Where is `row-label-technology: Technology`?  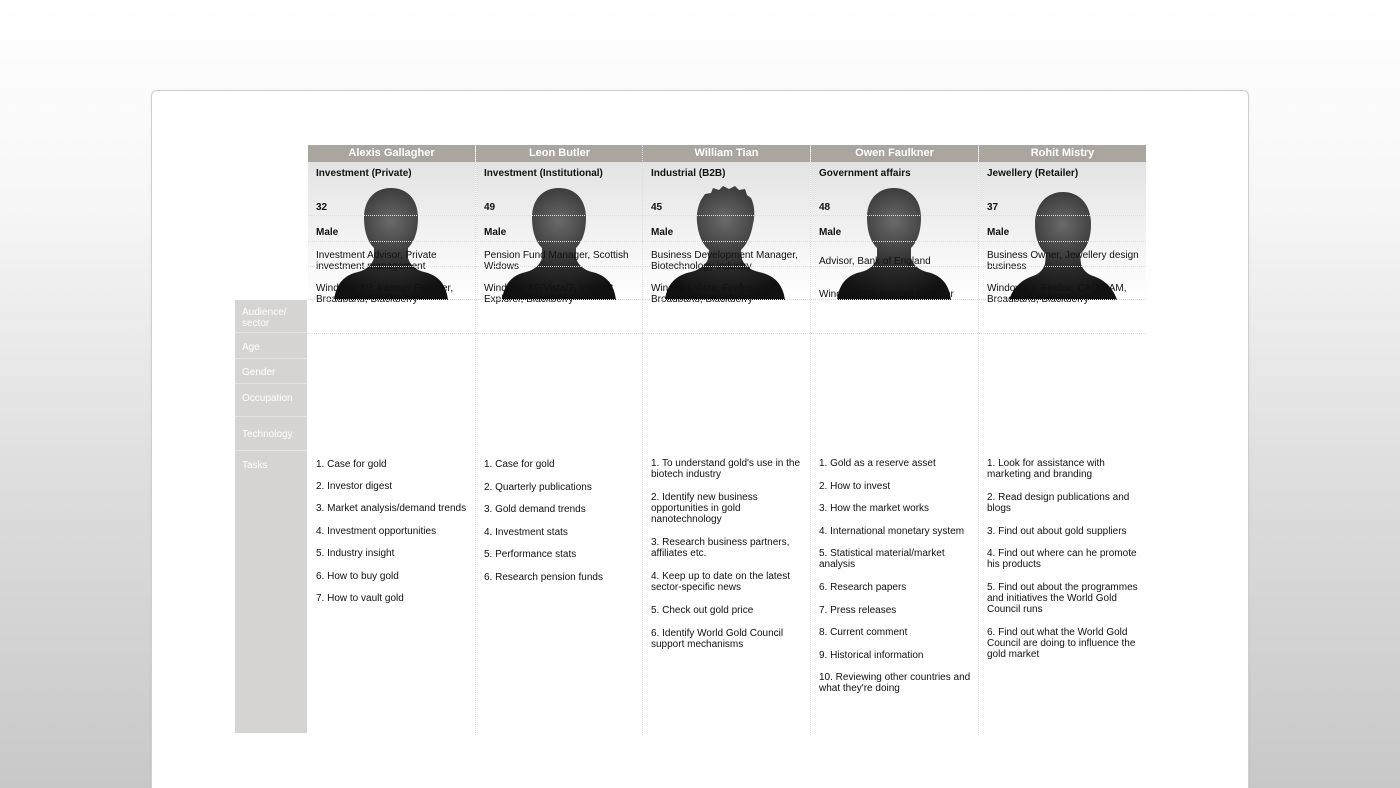 row-label-technology: Technology is located at coordinates (271, 434).